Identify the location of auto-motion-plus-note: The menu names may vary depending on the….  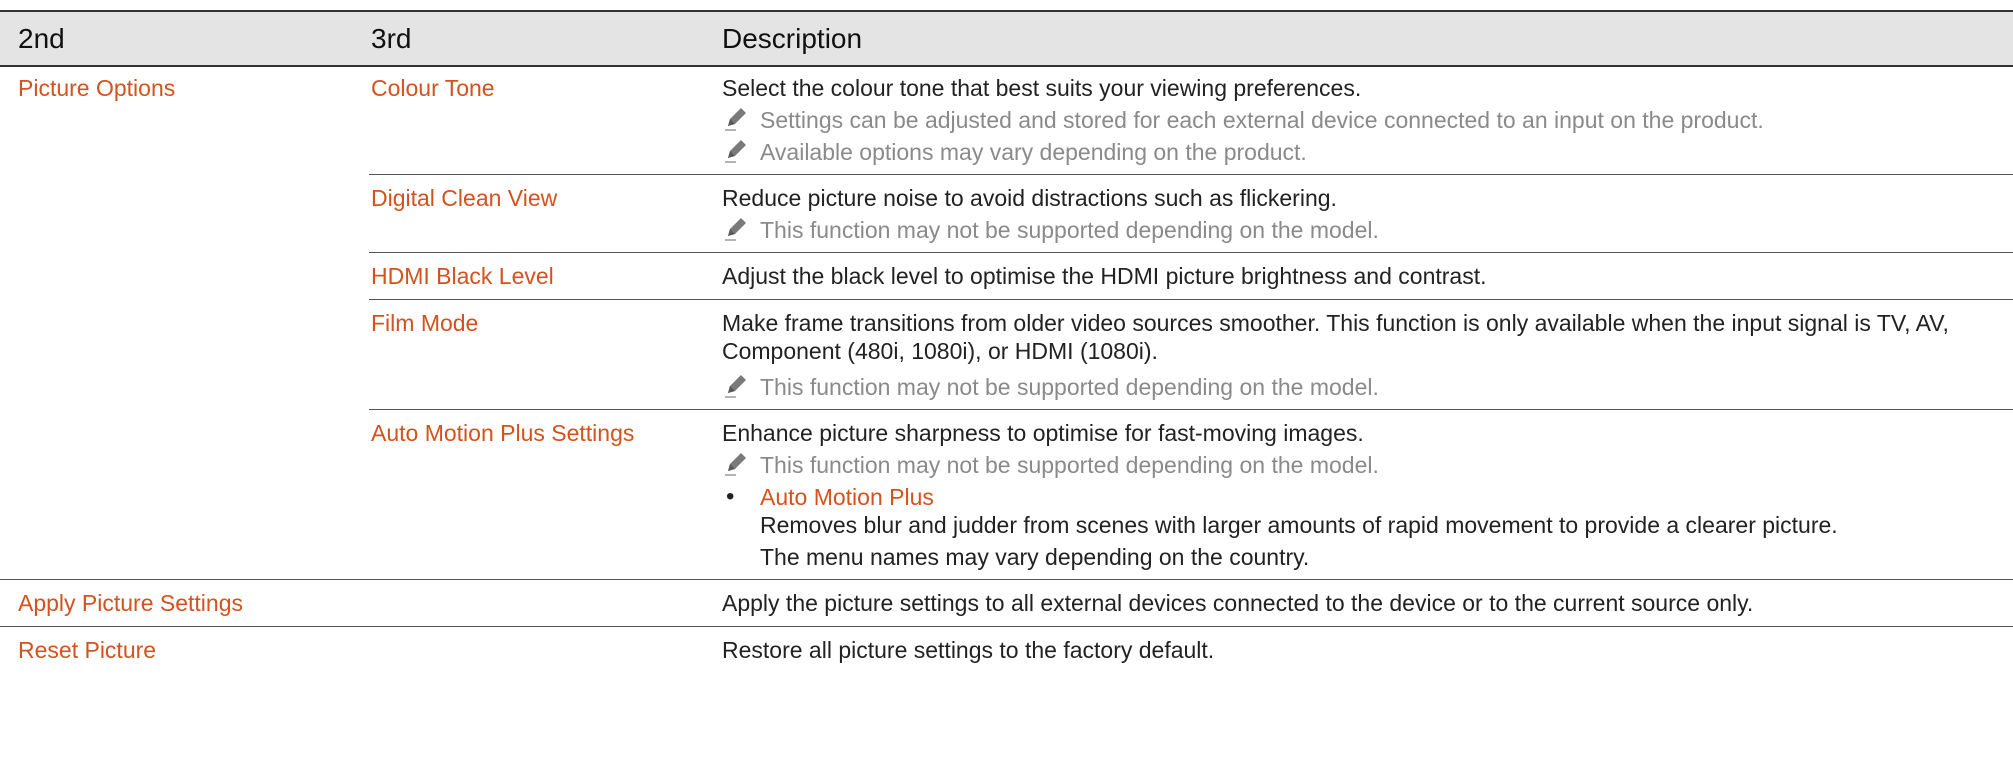
(1035, 557).